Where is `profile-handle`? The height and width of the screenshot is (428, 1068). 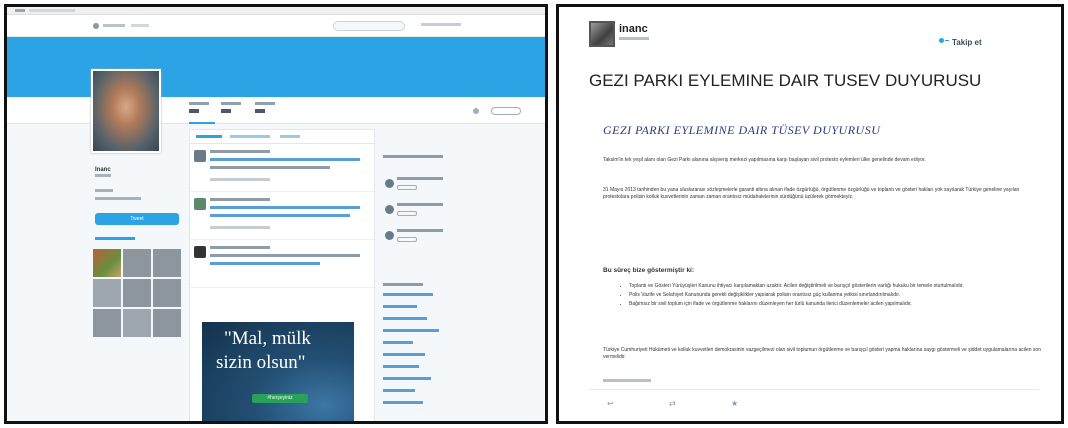
profile-handle is located at coordinates (103, 175).